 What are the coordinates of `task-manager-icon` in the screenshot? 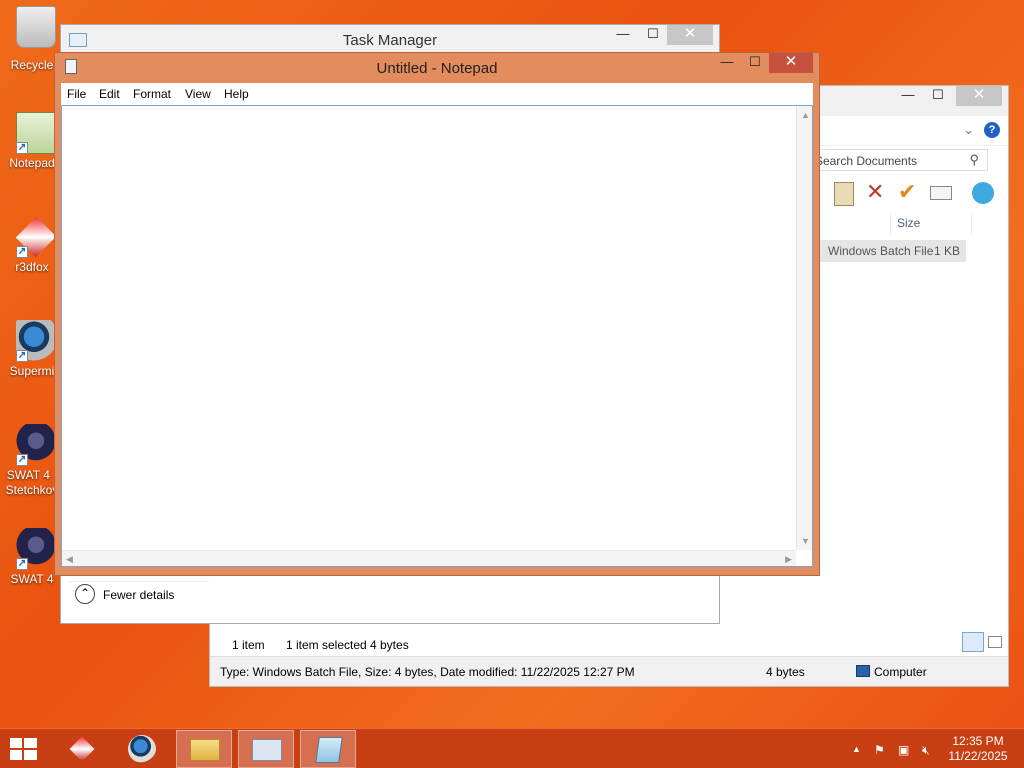 It's located at (267, 750).